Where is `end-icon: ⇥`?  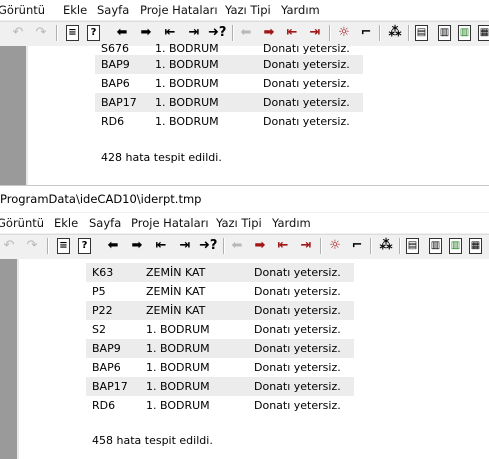 end-icon: ⇥ is located at coordinates (185, 246).